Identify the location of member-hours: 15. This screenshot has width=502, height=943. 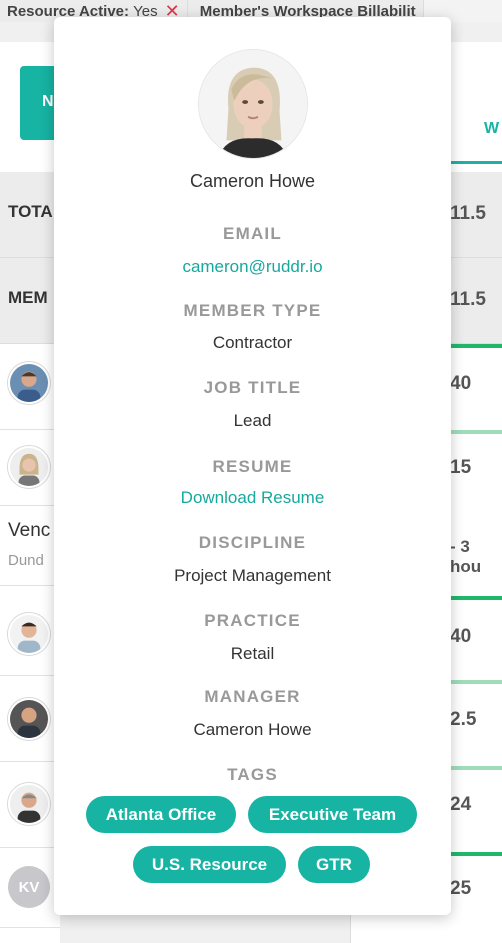
(461, 467).